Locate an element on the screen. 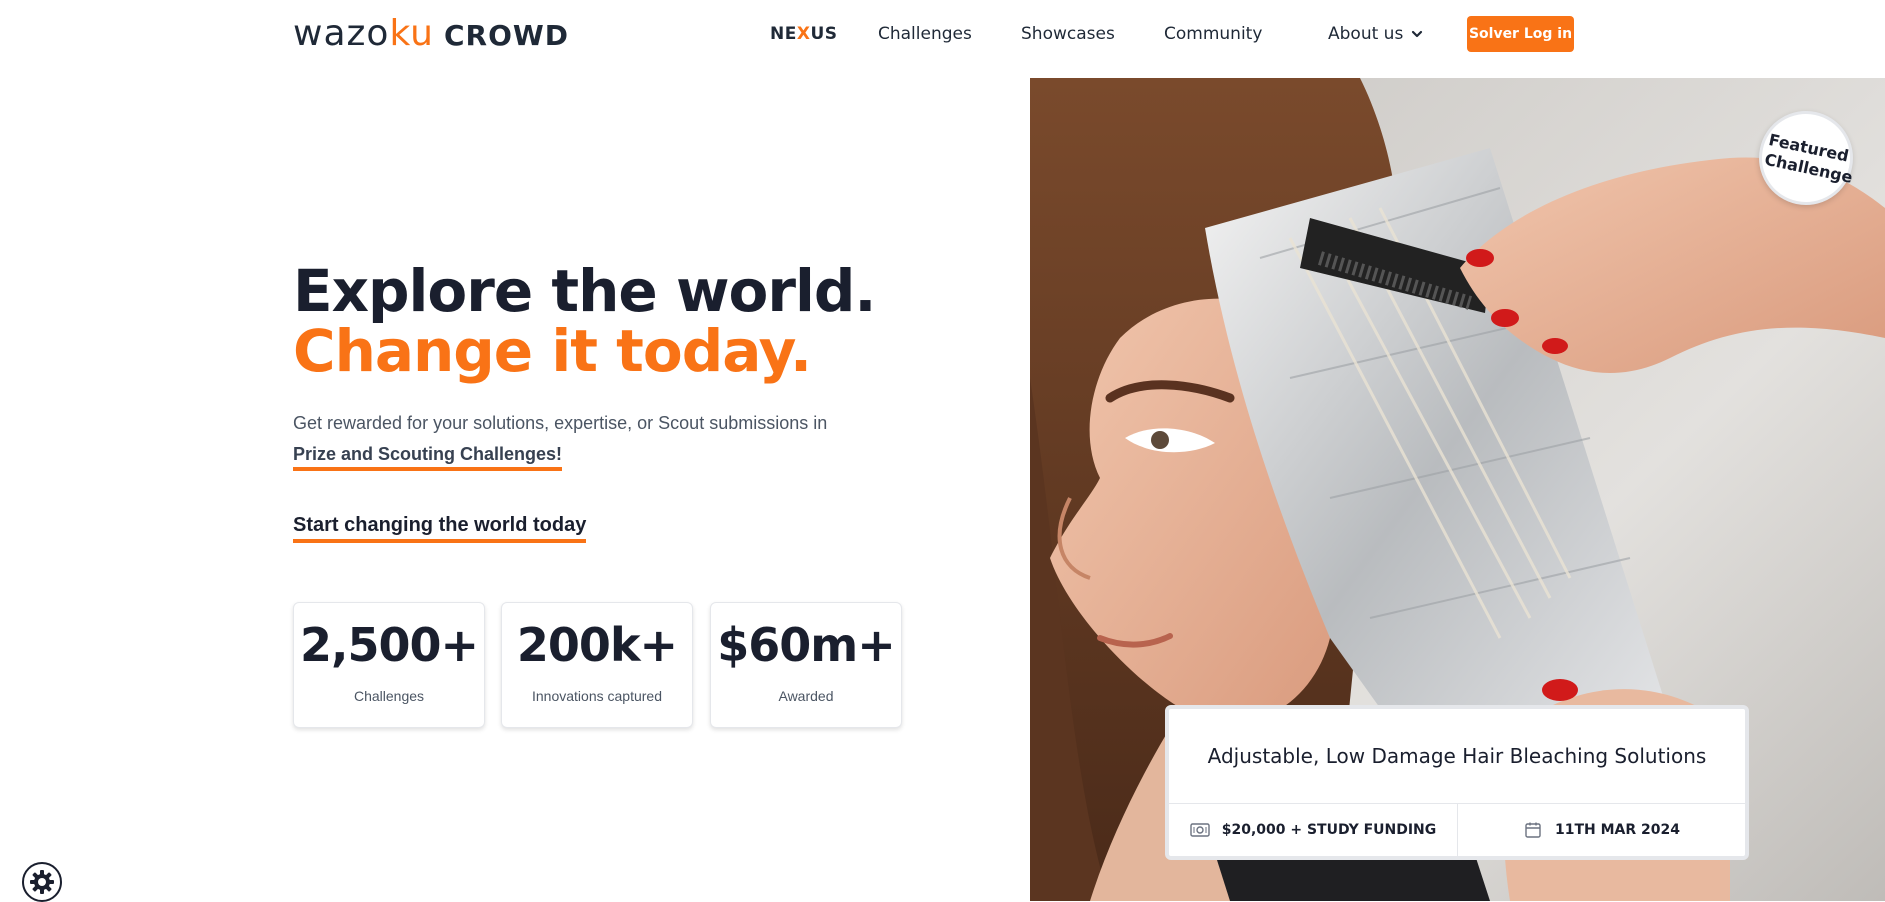 The height and width of the screenshot is (902, 1885). stat-label: Innovations captured is located at coordinates (597, 696).